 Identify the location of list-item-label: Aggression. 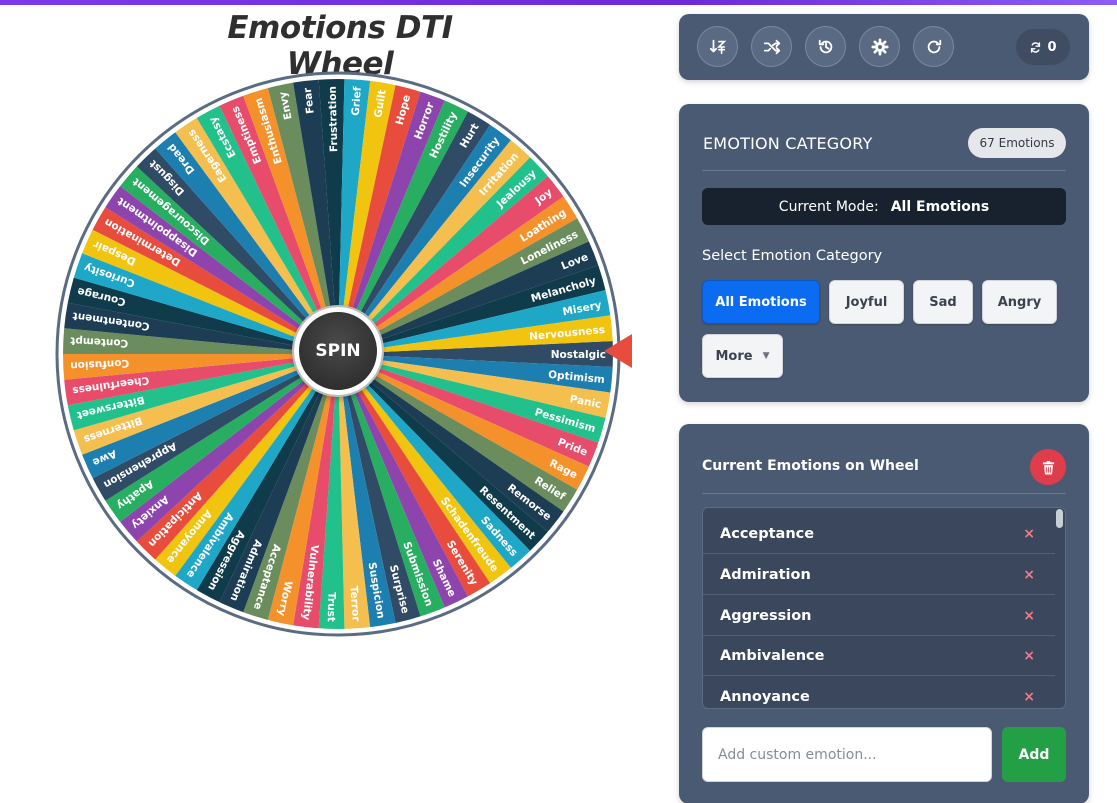
(766, 615).